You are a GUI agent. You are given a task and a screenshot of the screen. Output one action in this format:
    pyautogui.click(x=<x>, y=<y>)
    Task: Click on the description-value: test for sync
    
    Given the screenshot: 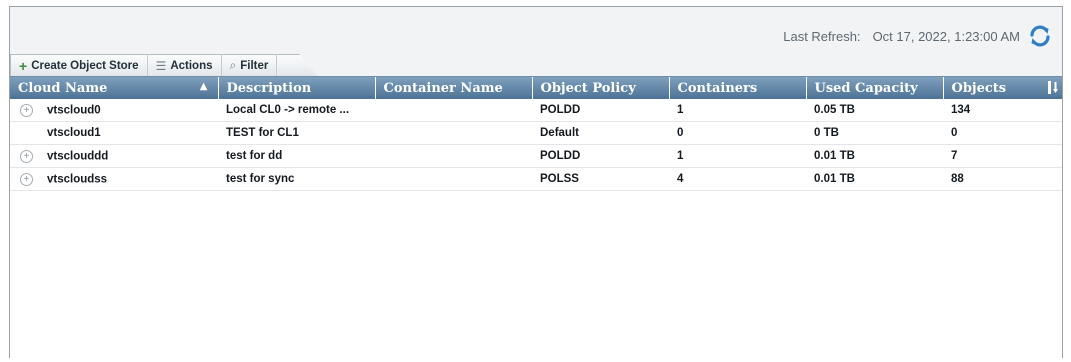 What is the action you would take?
    pyautogui.click(x=260, y=179)
    